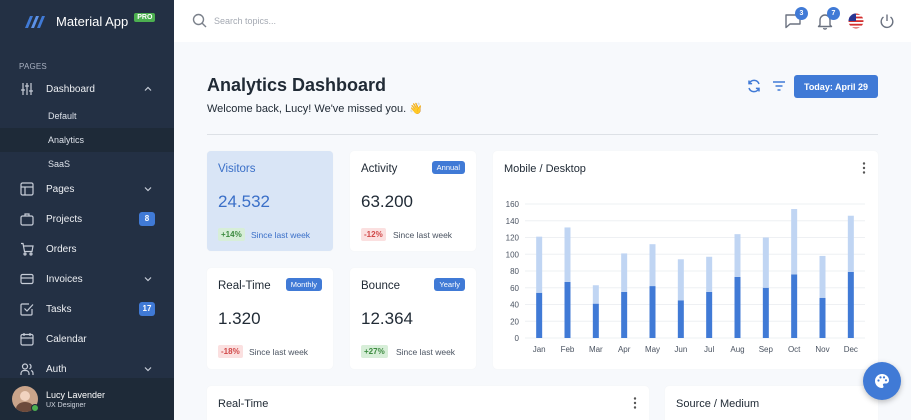 The width and height of the screenshot is (911, 420). What do you see at coordinates (87, 279) in the screenshot?
I see `sidebar-item-invoices: Invoices` at bounding box center [87, 279].